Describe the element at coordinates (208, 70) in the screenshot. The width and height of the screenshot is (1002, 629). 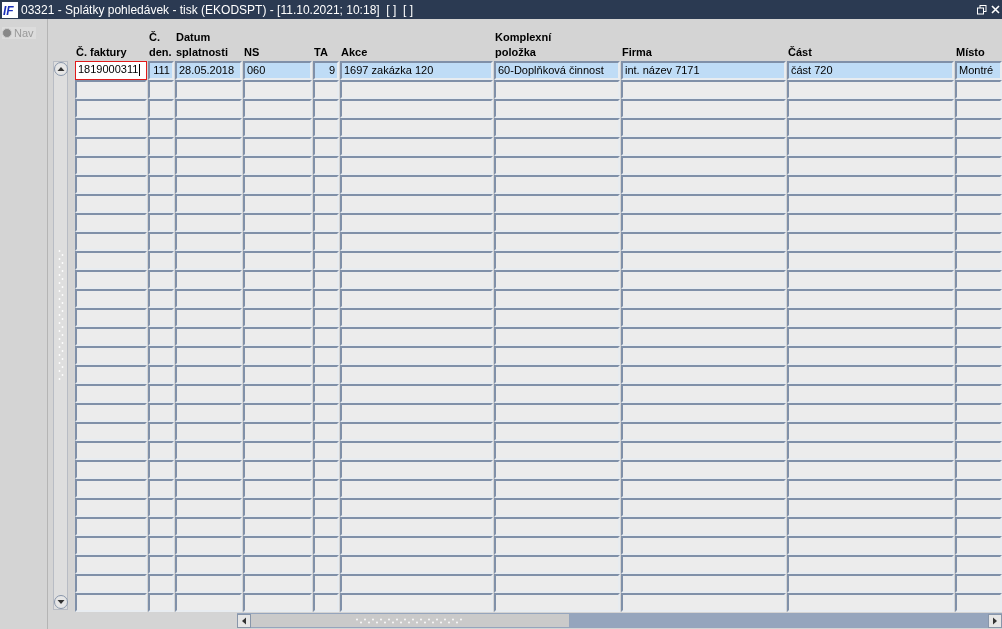
I see `table-cell: 28.05.2018` at that location.